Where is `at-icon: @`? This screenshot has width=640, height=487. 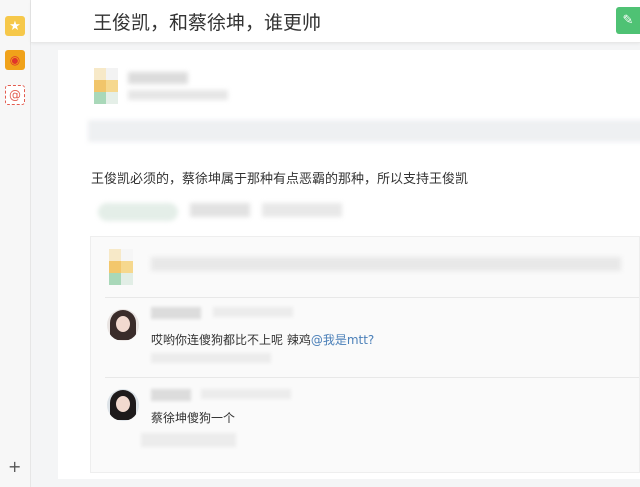 at-icon: @ is located at coordinates (15, 95).